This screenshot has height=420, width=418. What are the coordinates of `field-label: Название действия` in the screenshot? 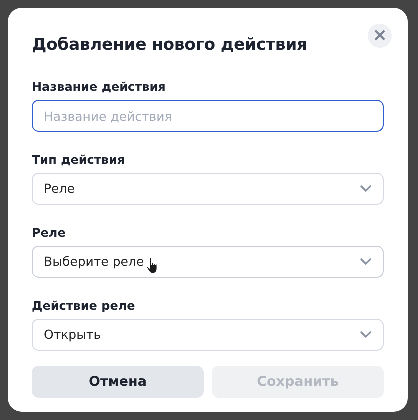 It's located at (99, 87).